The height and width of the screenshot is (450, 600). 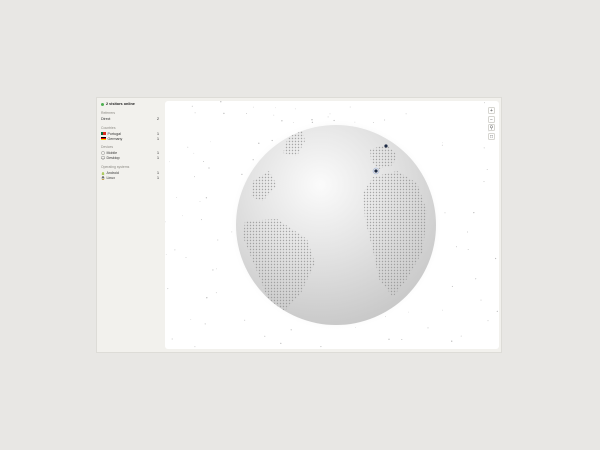 I want to click on section-title: Referrers, so click(x=108, y=113).